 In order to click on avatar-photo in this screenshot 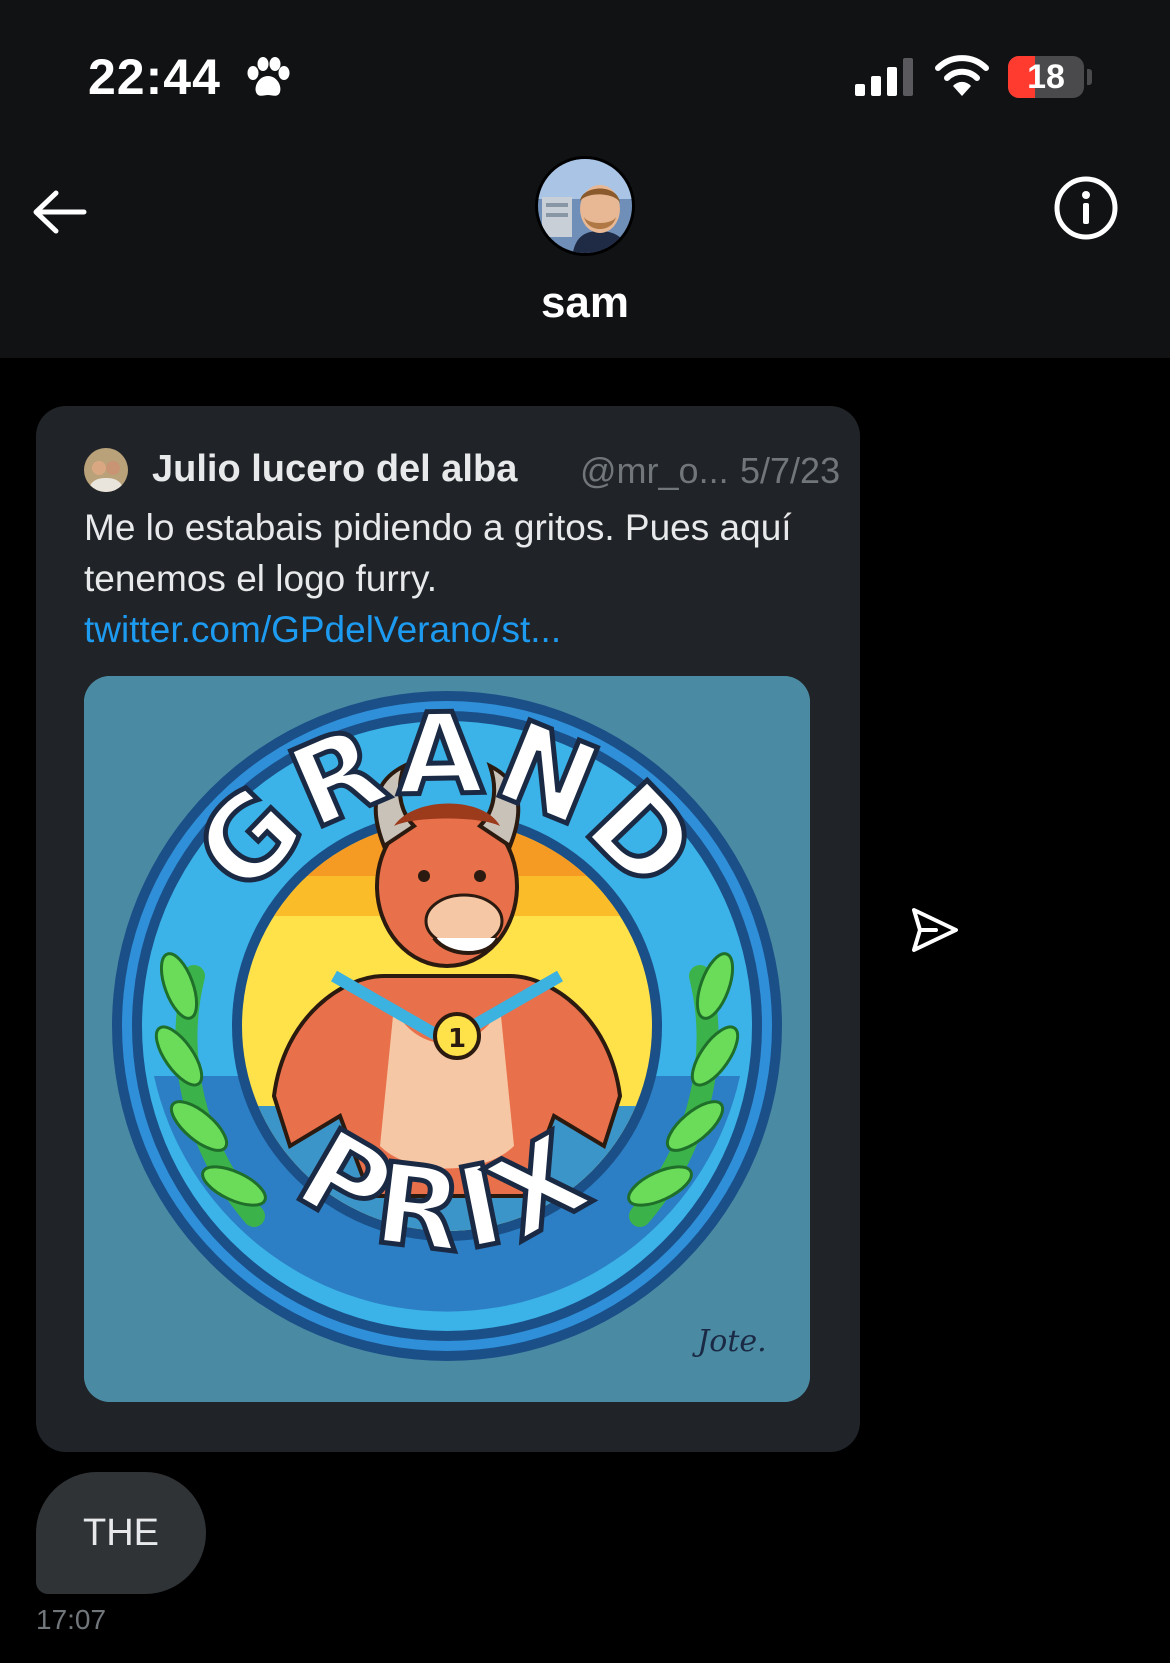, I will do `click(585, 206)`.